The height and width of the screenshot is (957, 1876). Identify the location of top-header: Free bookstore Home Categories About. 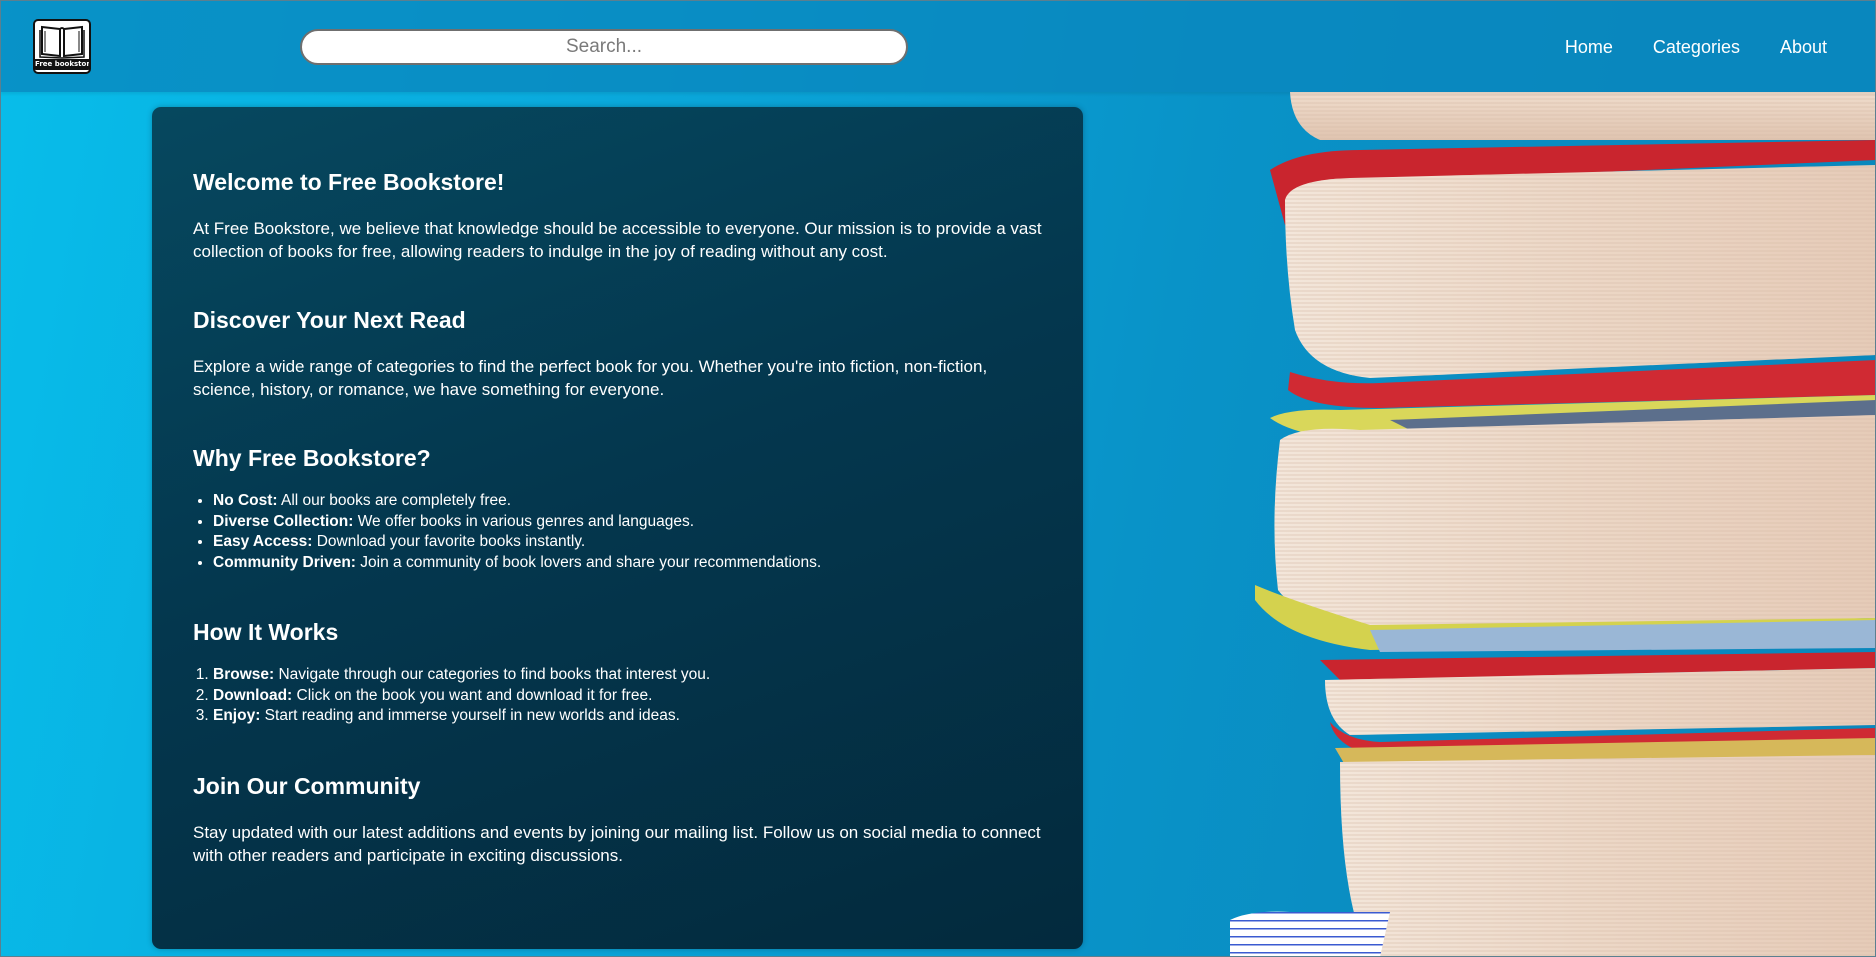
(938, 46).